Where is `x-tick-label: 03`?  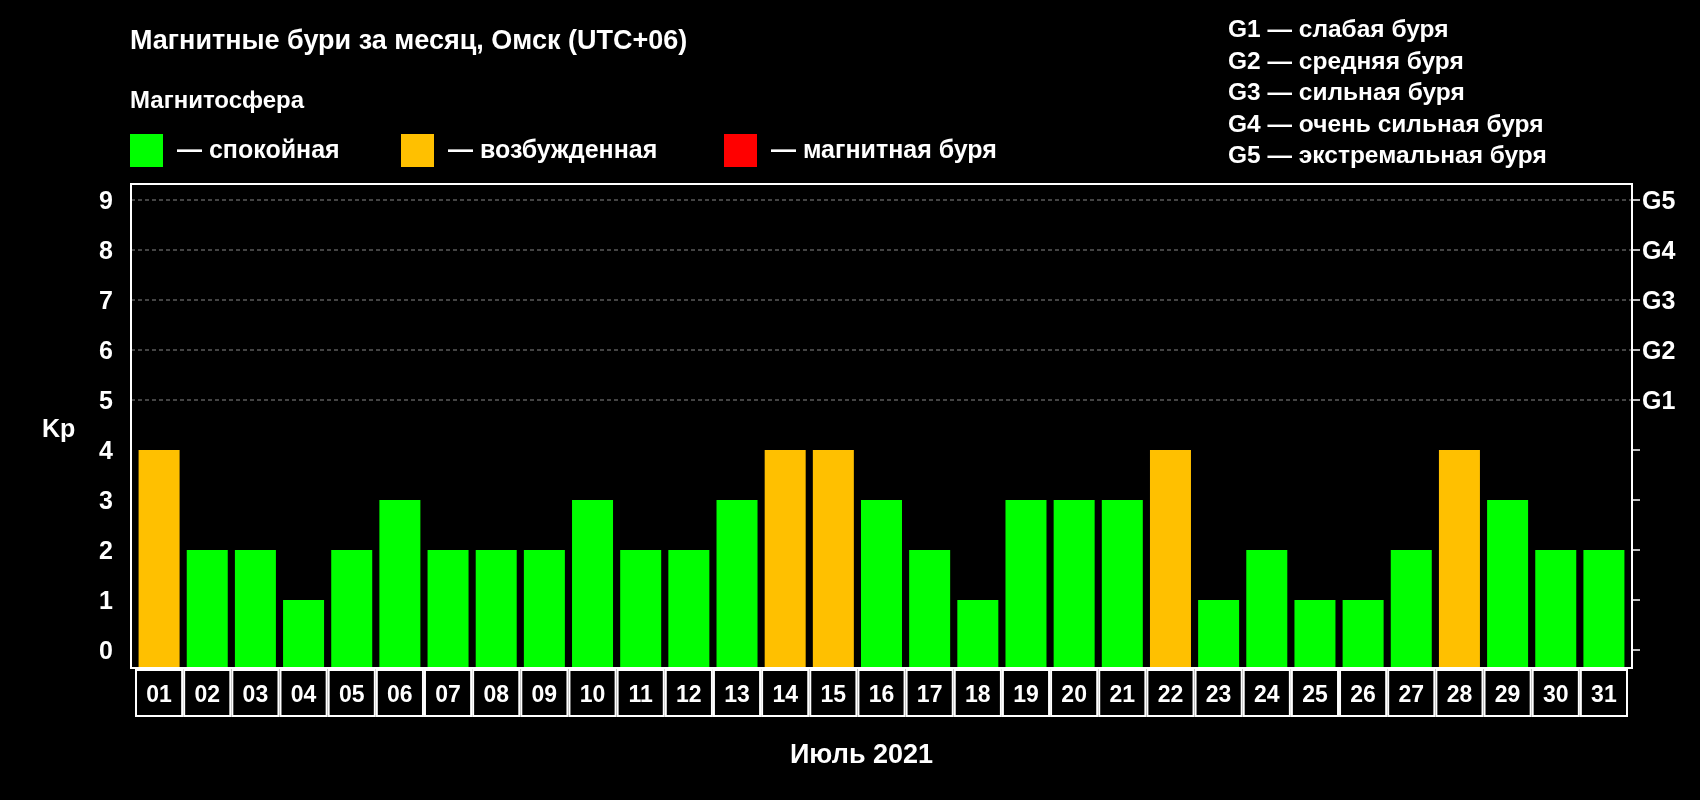 x-tick-label: 03 is located at coordinates (255, 694).